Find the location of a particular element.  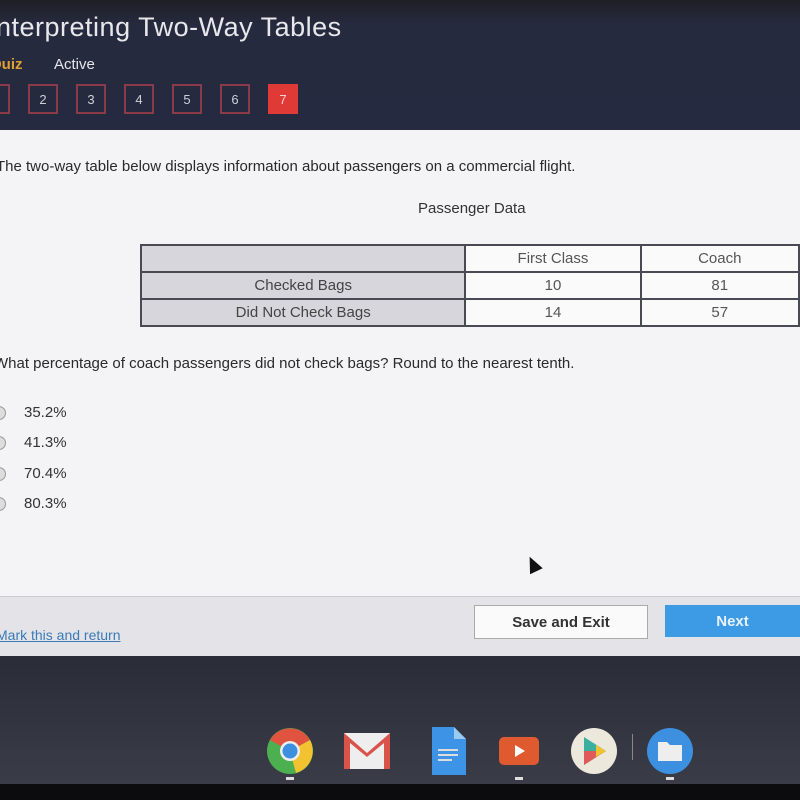

answer-option: 80.3% is located at coordinates (33, 503).